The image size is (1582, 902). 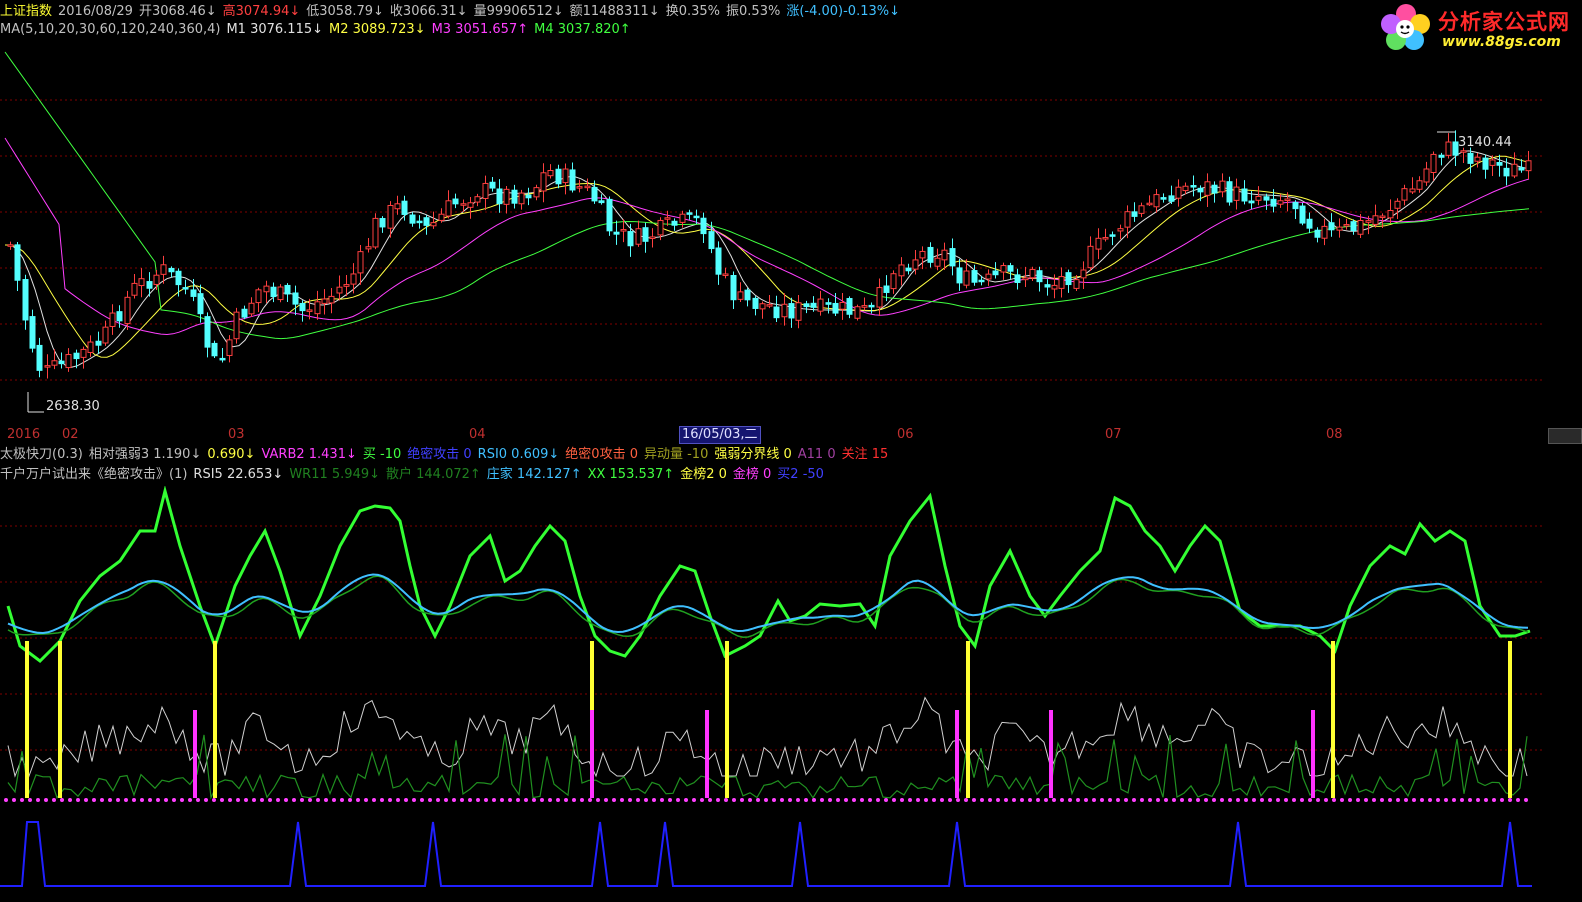 What do you see at coordinates (767, 767) in the screenshot?
I see `wr11-line` at bounding box center [767, 767].